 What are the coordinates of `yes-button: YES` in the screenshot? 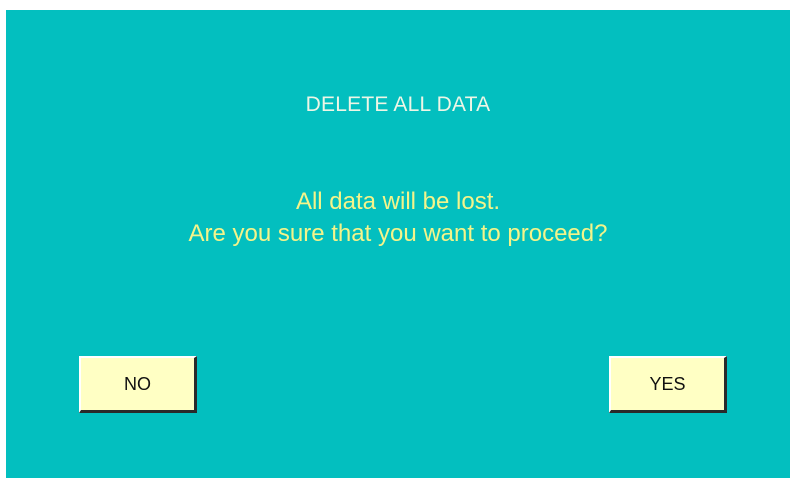 It's located at (668, 384).